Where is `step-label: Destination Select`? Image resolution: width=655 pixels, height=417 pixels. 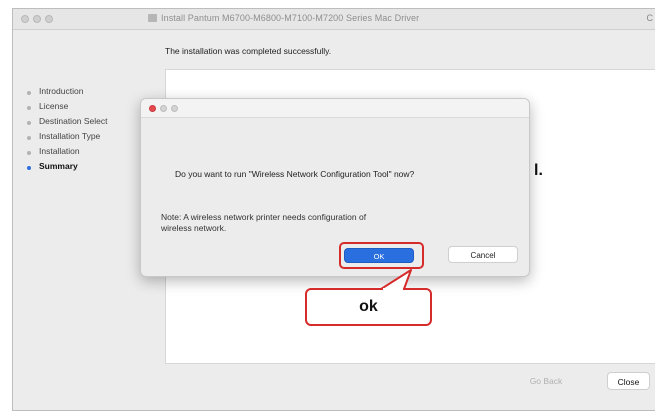
step-label: Destination Select is located at coordinates (73, 121).